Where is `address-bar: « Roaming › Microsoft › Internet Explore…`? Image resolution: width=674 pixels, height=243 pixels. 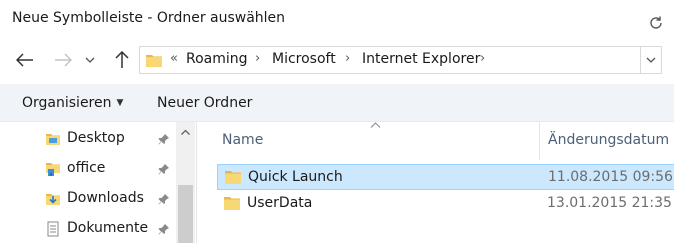 address-bar: « Roaming › Microsoft › Internet Explore… is located at coordinates (390, 60).